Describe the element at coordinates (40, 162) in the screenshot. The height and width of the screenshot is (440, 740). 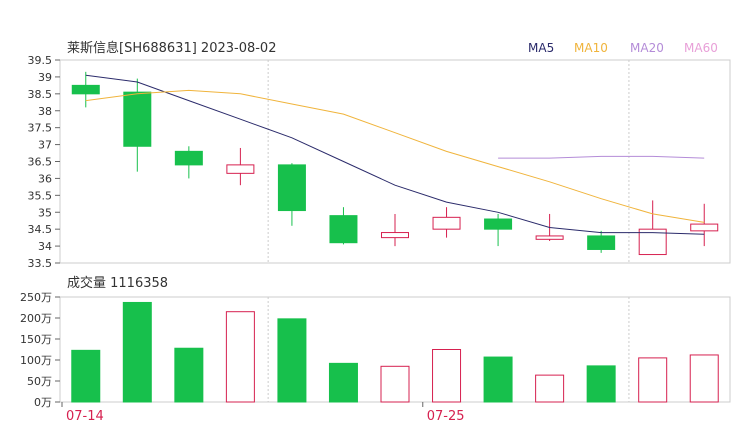
I see `y-tick-label: 36.5` at that location.